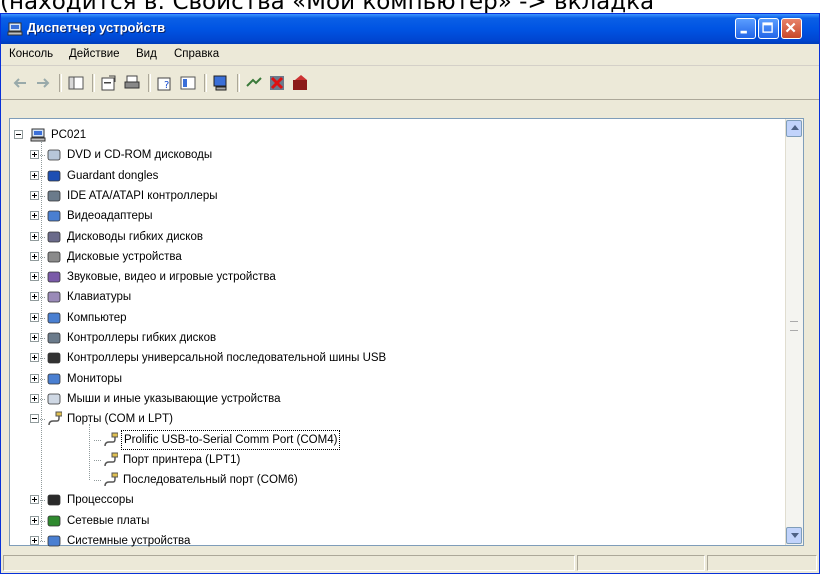  I want to click on monitor-icon, so click(54, 379).